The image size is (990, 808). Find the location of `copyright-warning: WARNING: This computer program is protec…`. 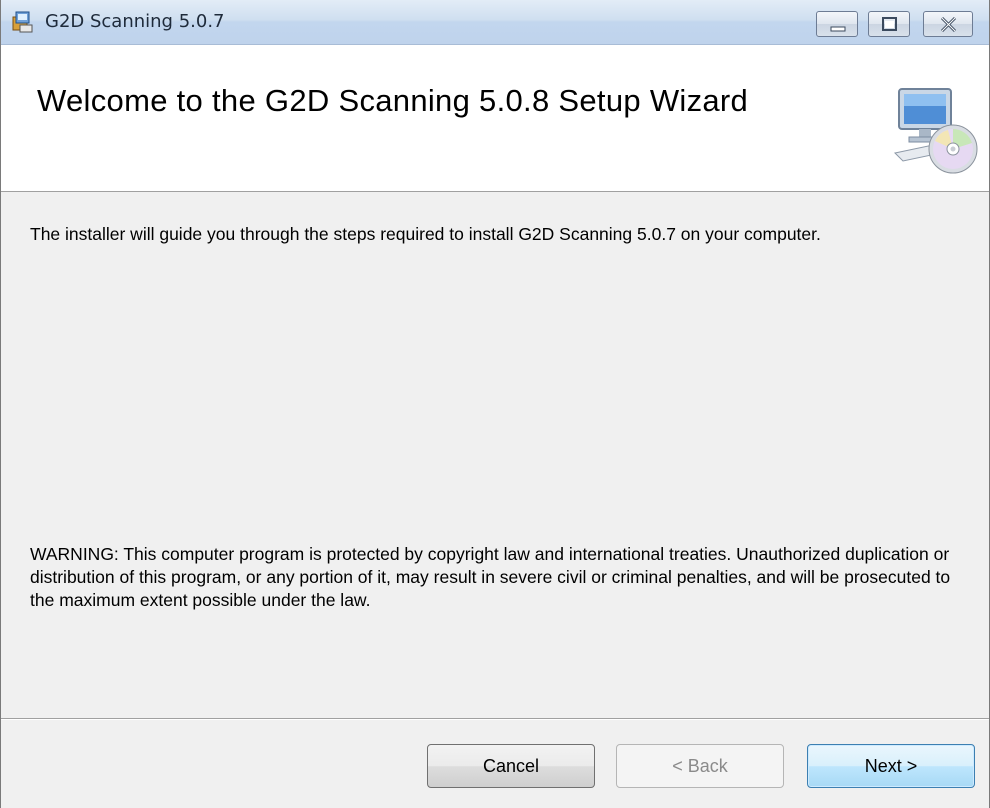

copyright-warning: WARNING: This computer program is protec… is located at coordinates (490, 577).